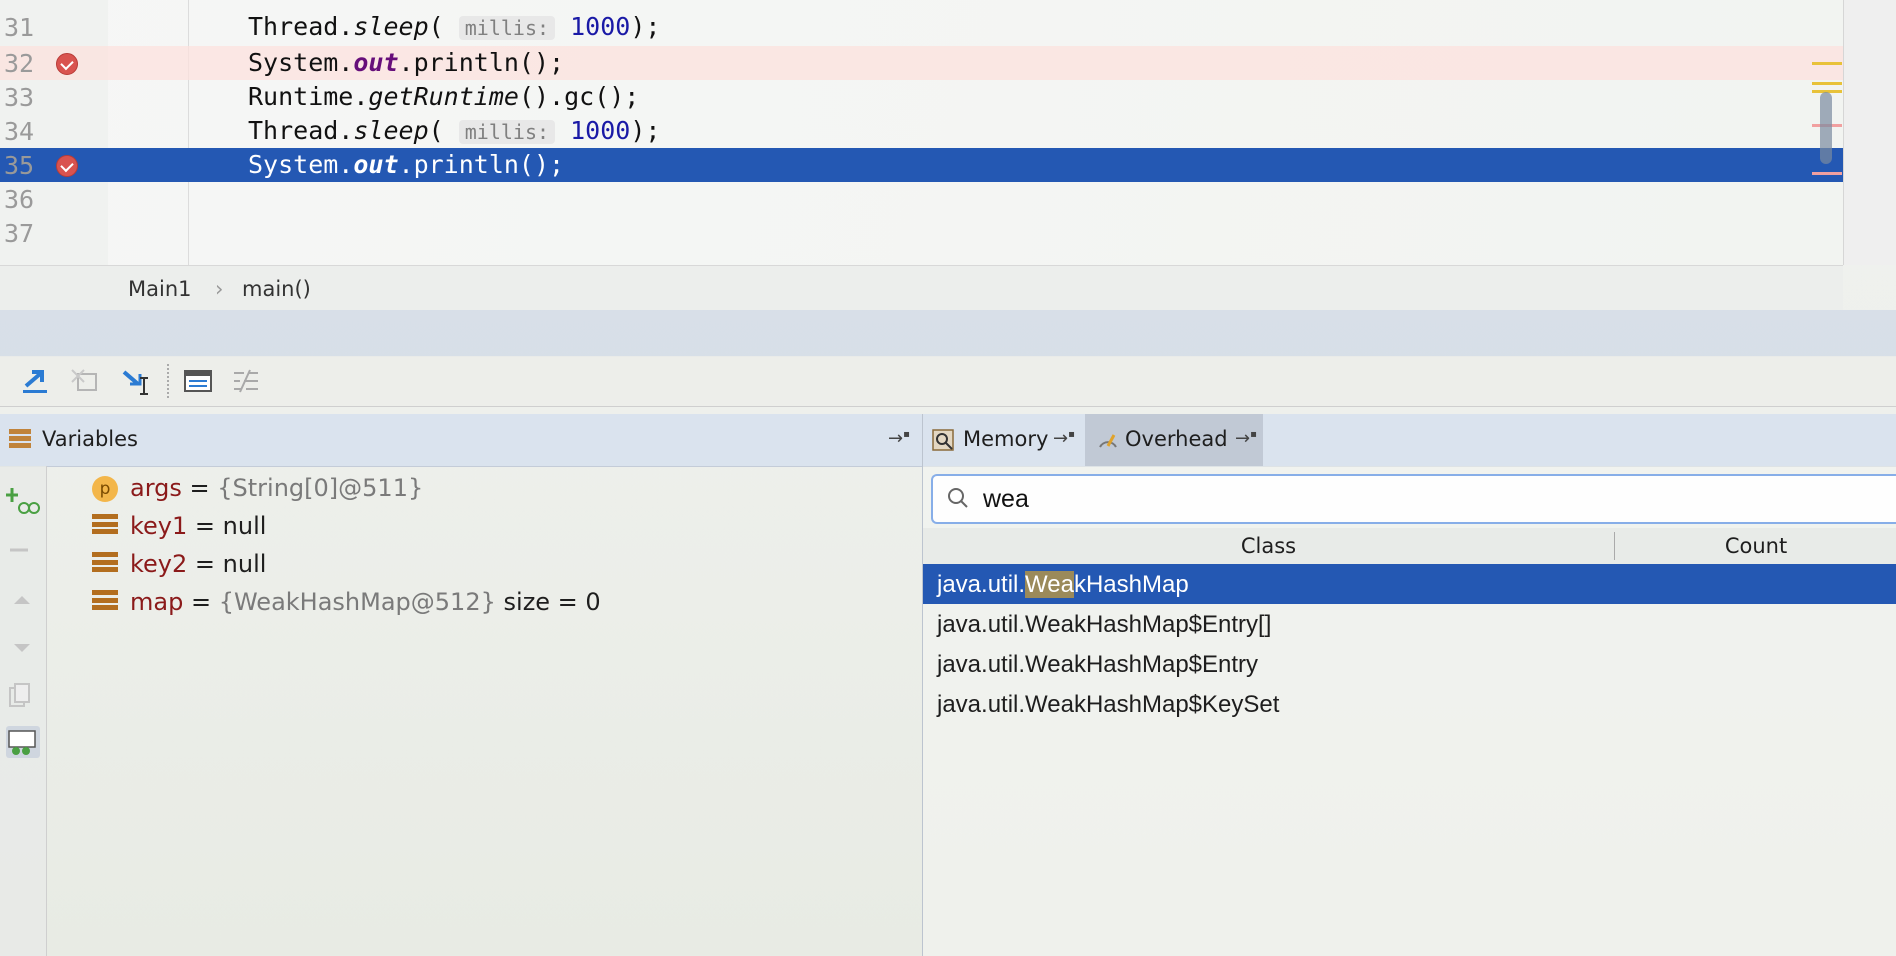 This screenshot has height=956, width=1896. I want to click on panel-splitter, so click(948, 333).